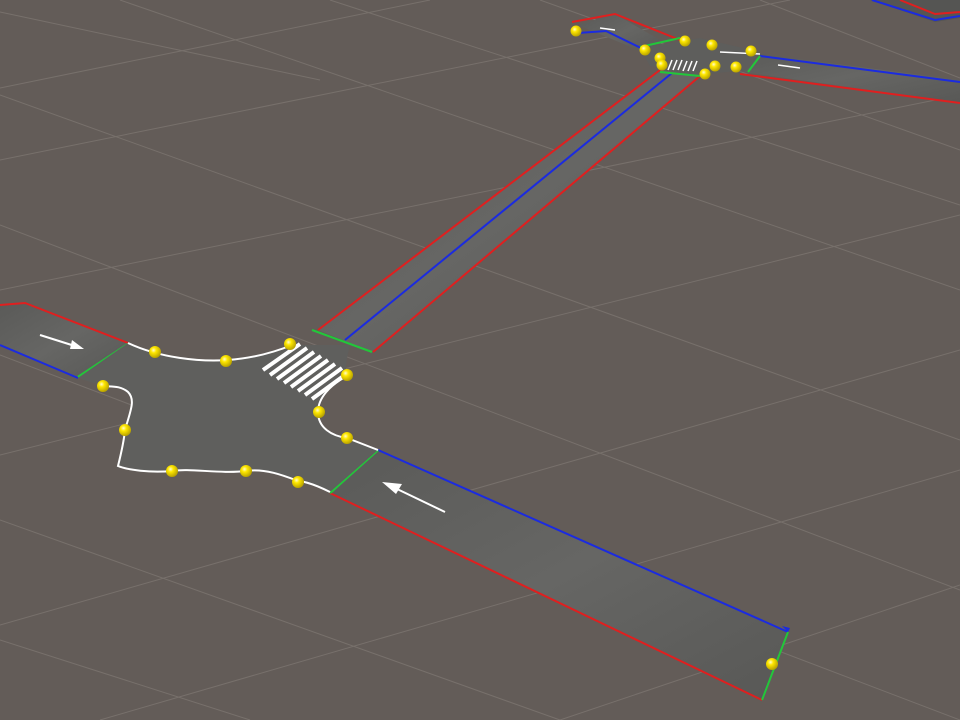 This screenshot has width=960, height=720. What do you see at coordinates (915, 11) in the screenshot?
I see `far-road-top-right` at bounding box center [915, 11].